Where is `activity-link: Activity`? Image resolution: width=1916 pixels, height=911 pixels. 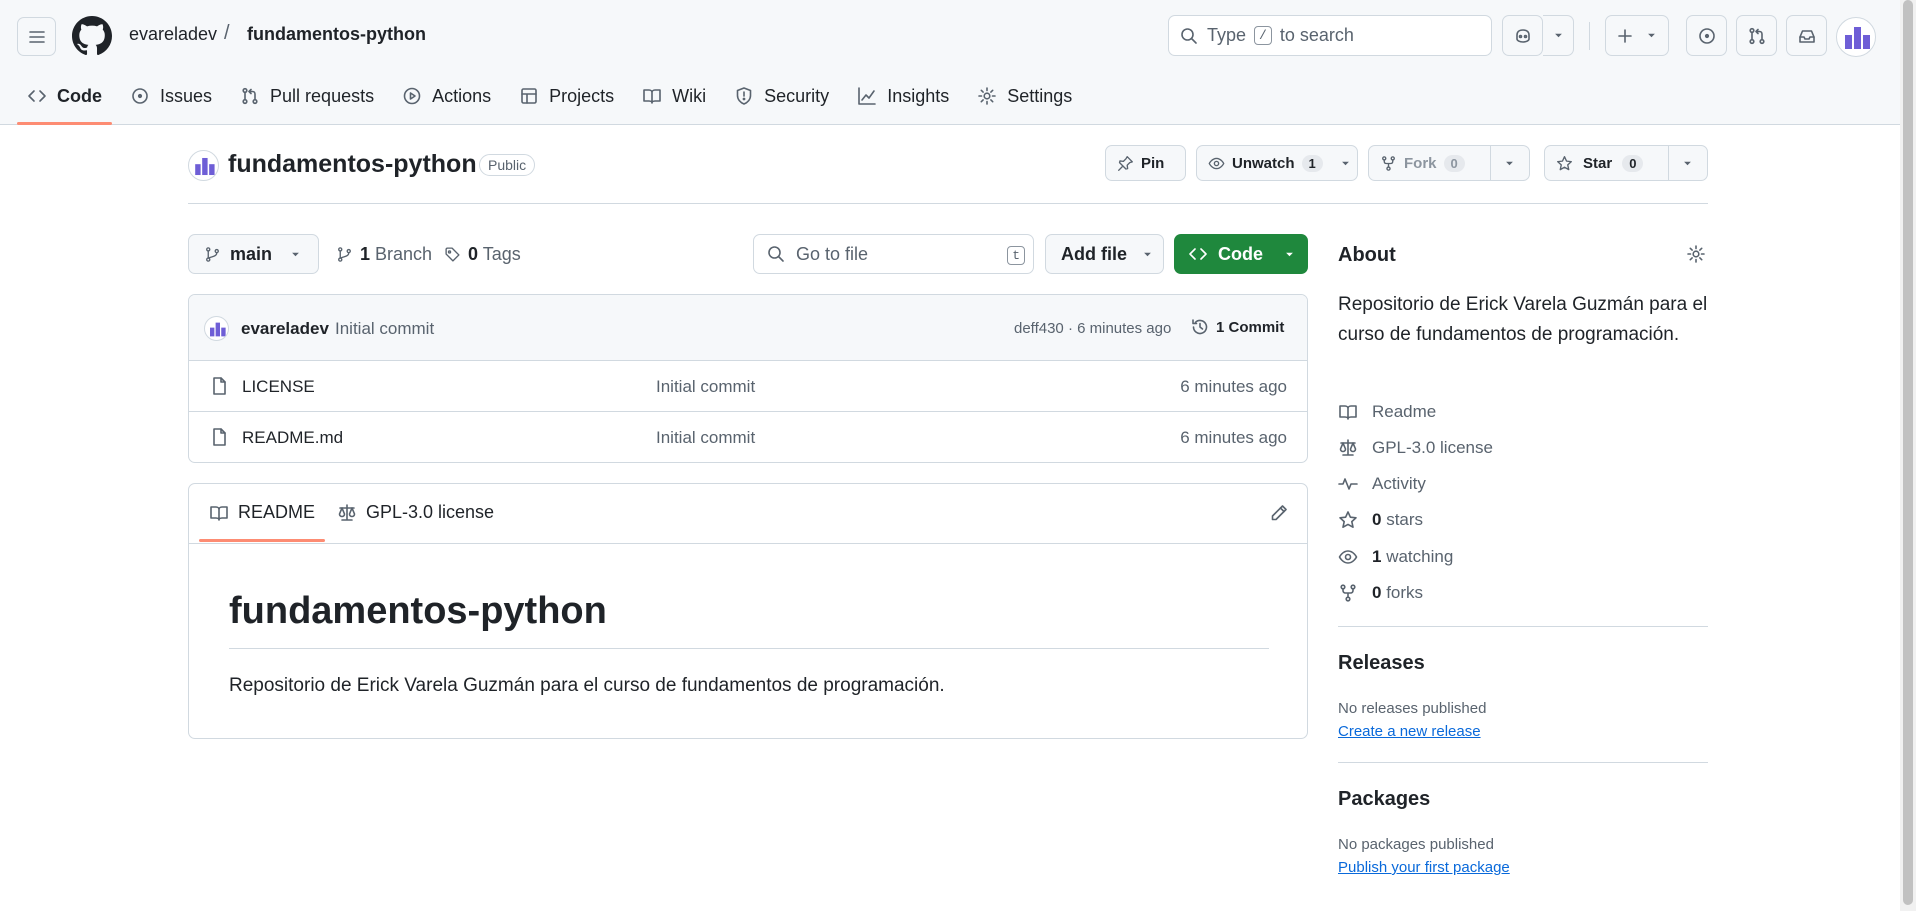
activity-link: Activity is located at coordinates (1382, 484).